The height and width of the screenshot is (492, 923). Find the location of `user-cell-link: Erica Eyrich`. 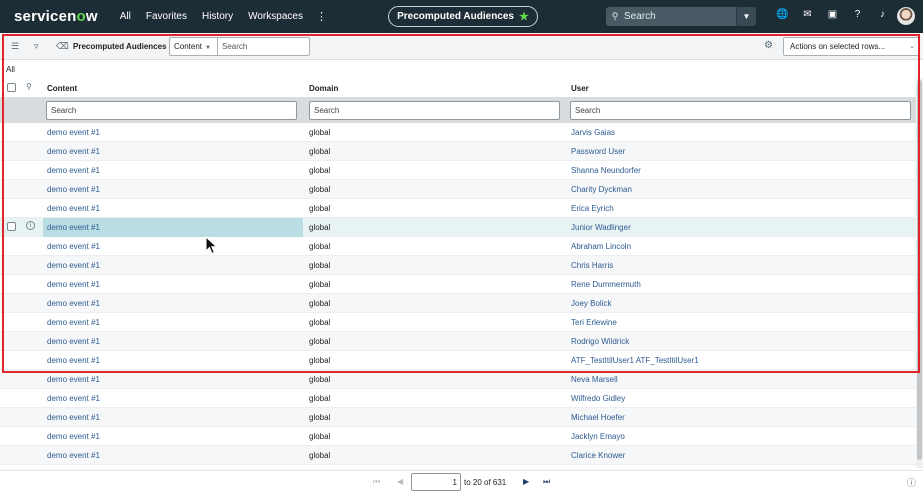

user-cell-link: Erica Eyrich is located at coordinates (592, 208).